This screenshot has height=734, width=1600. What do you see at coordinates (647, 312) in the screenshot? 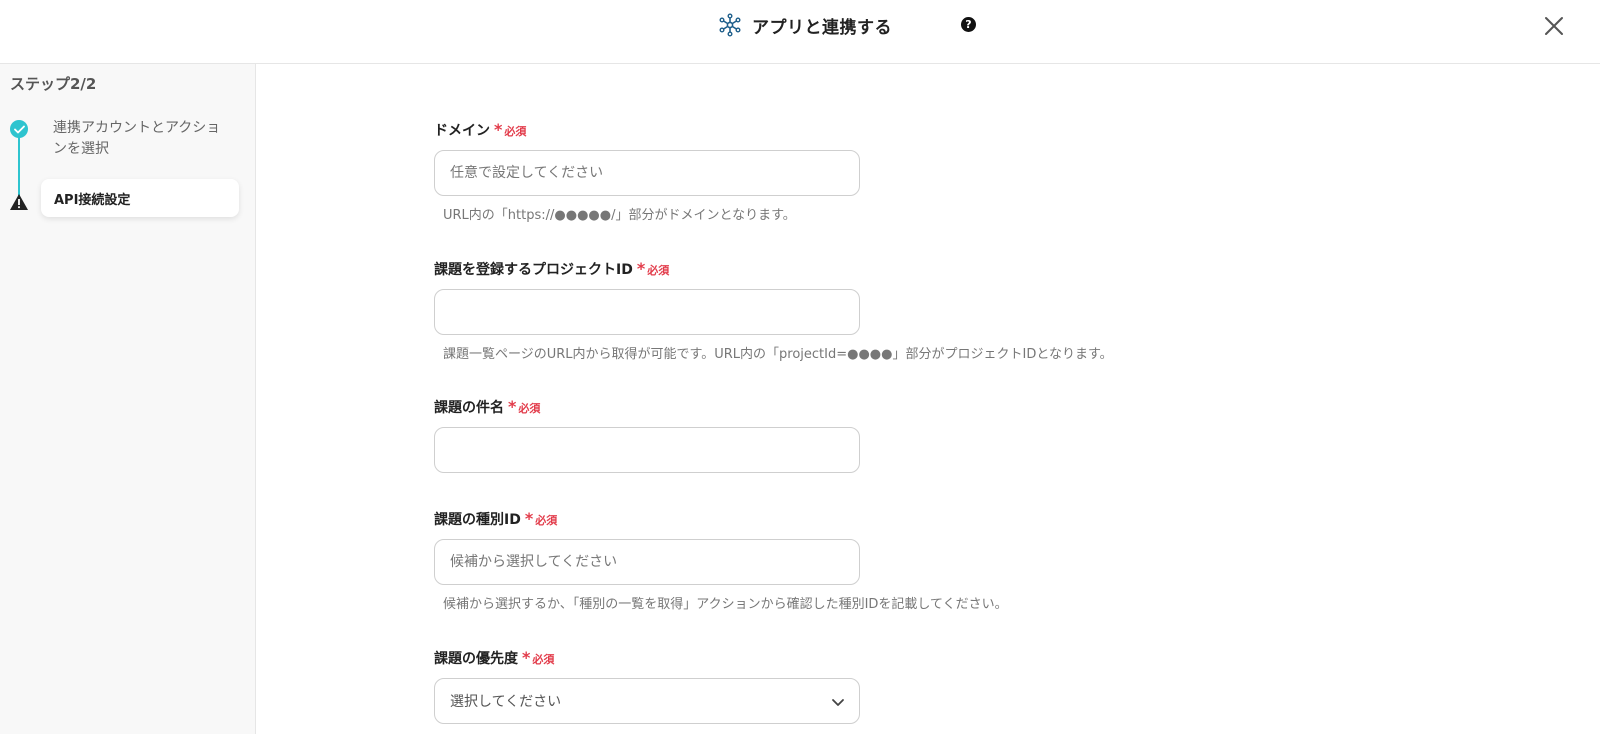
I see `project-id-input` at bounding box center [647, 312].